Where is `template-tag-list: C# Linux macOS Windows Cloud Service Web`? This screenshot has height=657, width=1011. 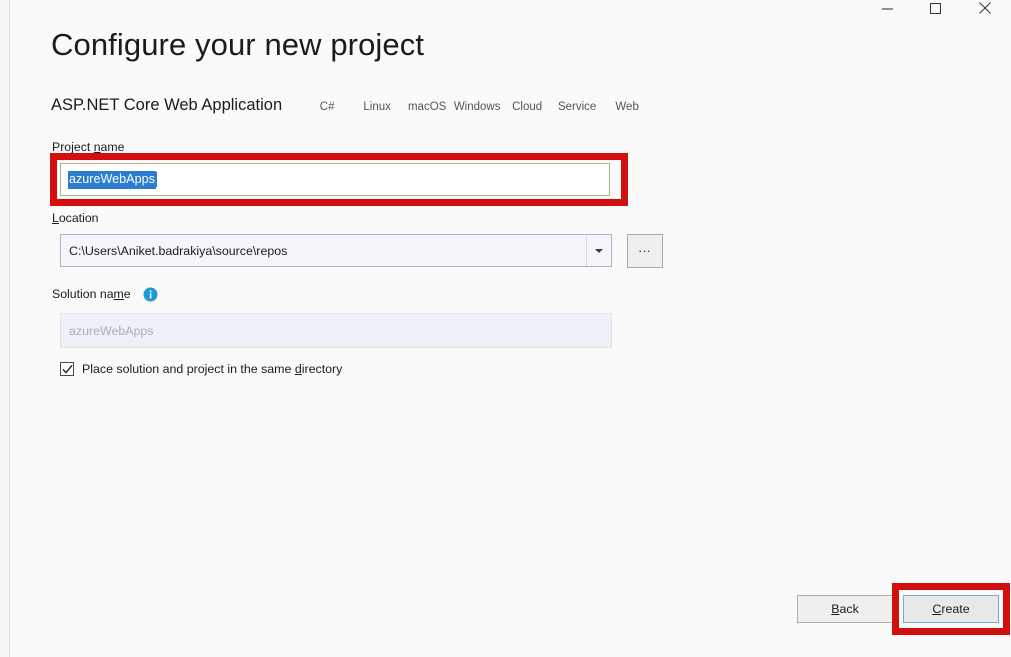 template-tag-list: C# Linux macOS Windows Cloud Service Web is located at coordinates (477, 106).